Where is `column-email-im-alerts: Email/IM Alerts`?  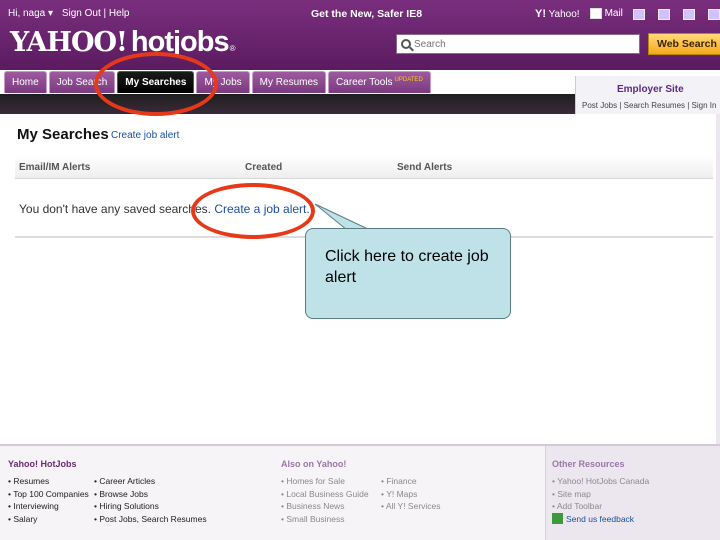
column-email-im-alerts: Email/IM Alerts is located at coordinates (55, 167).